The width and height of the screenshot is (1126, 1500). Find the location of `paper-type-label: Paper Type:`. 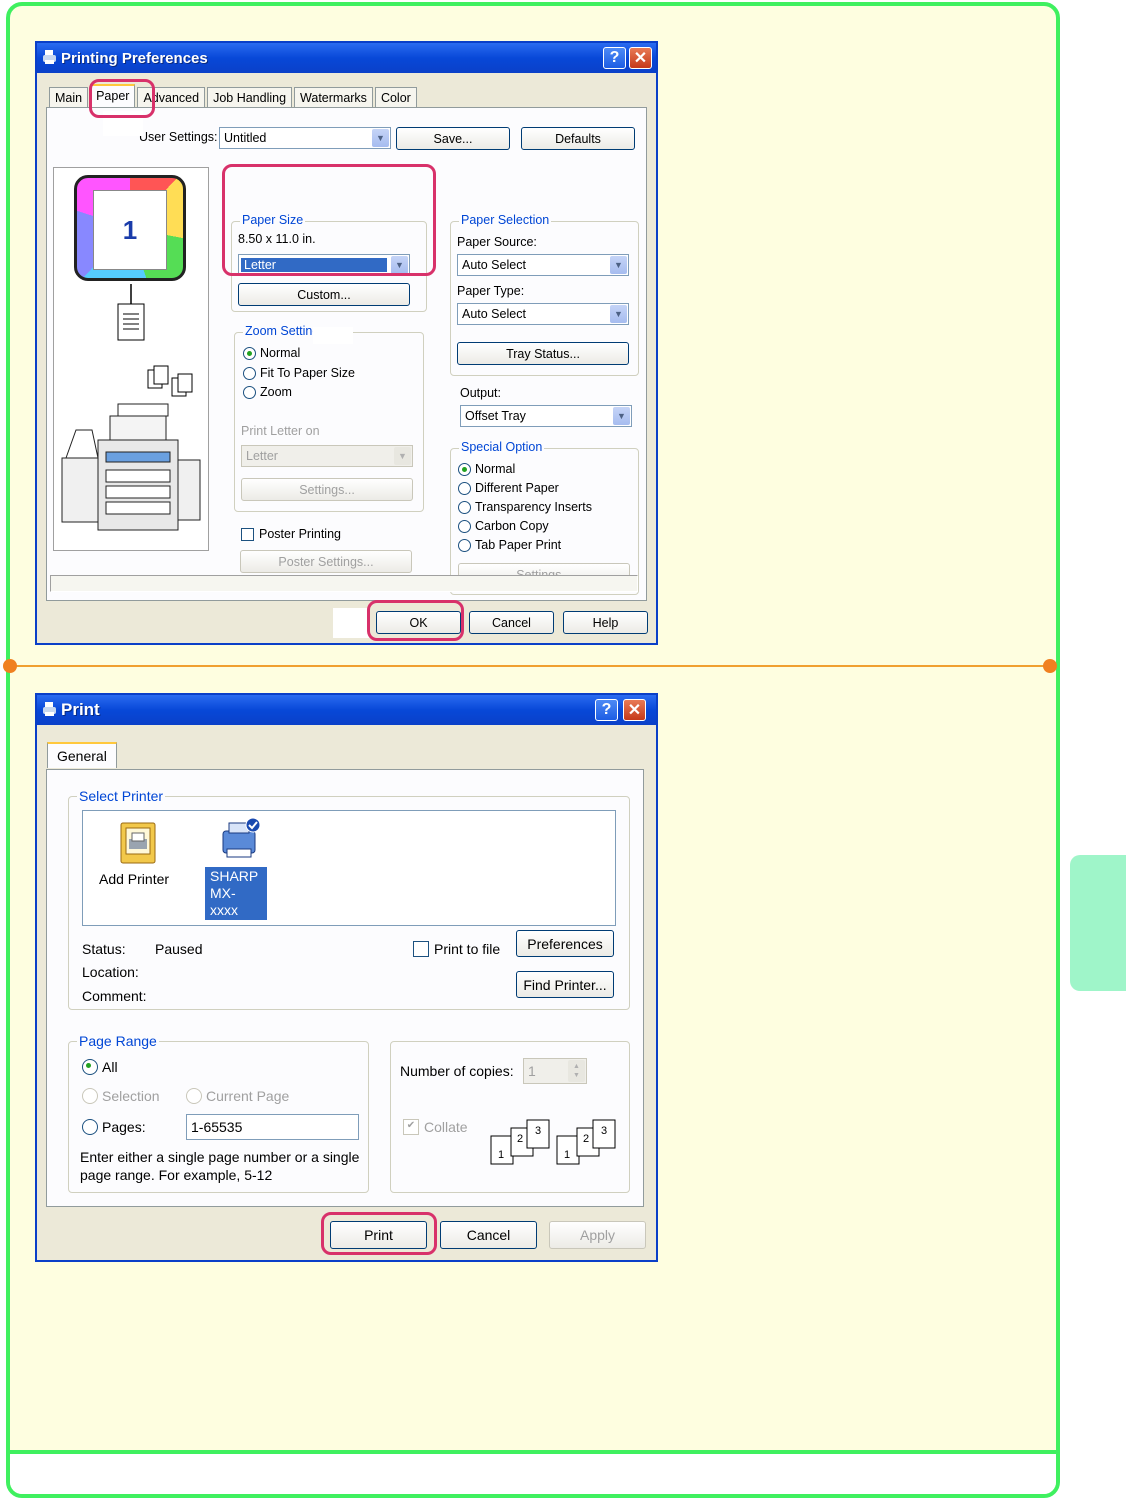

paper-type-label: Paper Type: is located at coordinates (491, 291).